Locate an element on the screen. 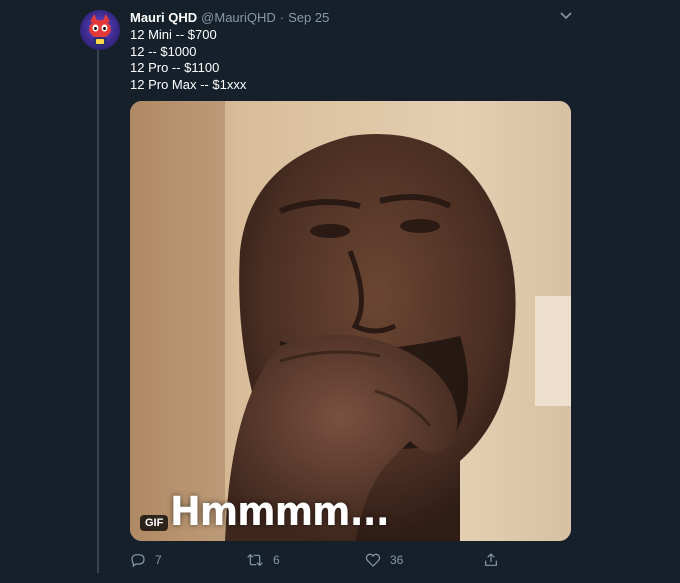 The width and height of the screenshot is (680, 583). like-button: 36 is located at coordinates (384, 560).